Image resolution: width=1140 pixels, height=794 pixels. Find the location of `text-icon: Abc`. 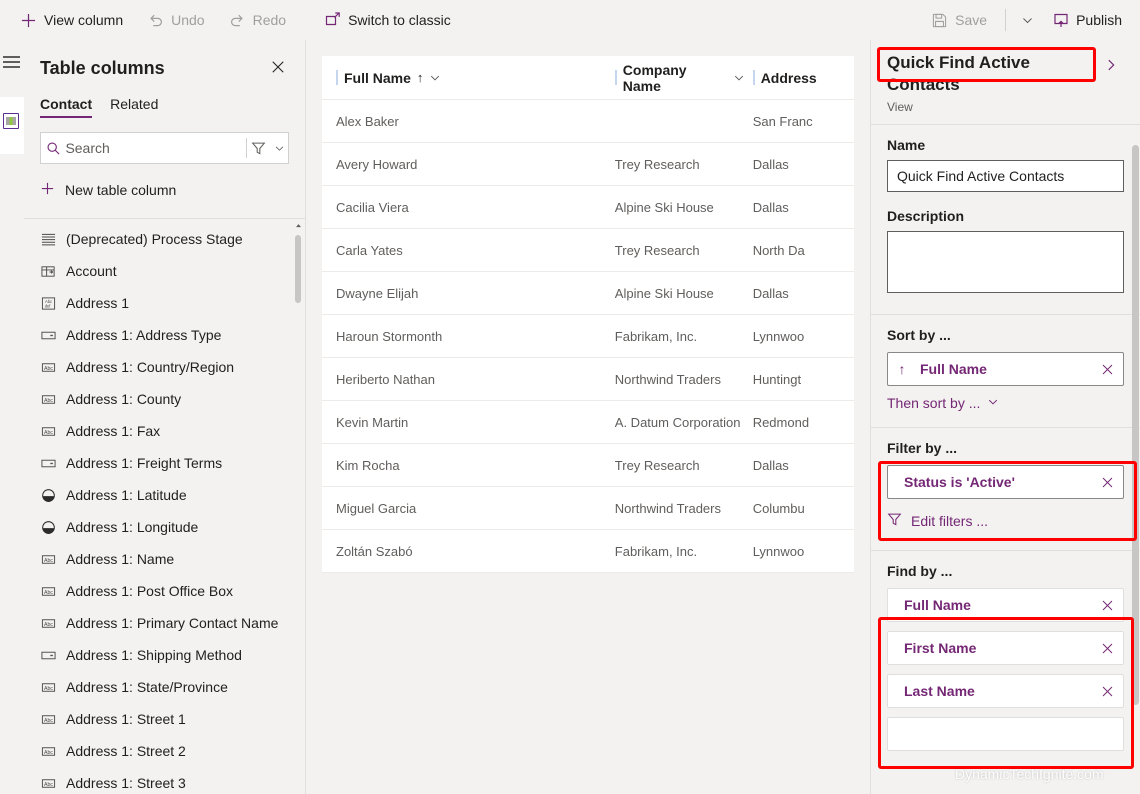

text-icon: Abc is located at coordinates (48, 399).